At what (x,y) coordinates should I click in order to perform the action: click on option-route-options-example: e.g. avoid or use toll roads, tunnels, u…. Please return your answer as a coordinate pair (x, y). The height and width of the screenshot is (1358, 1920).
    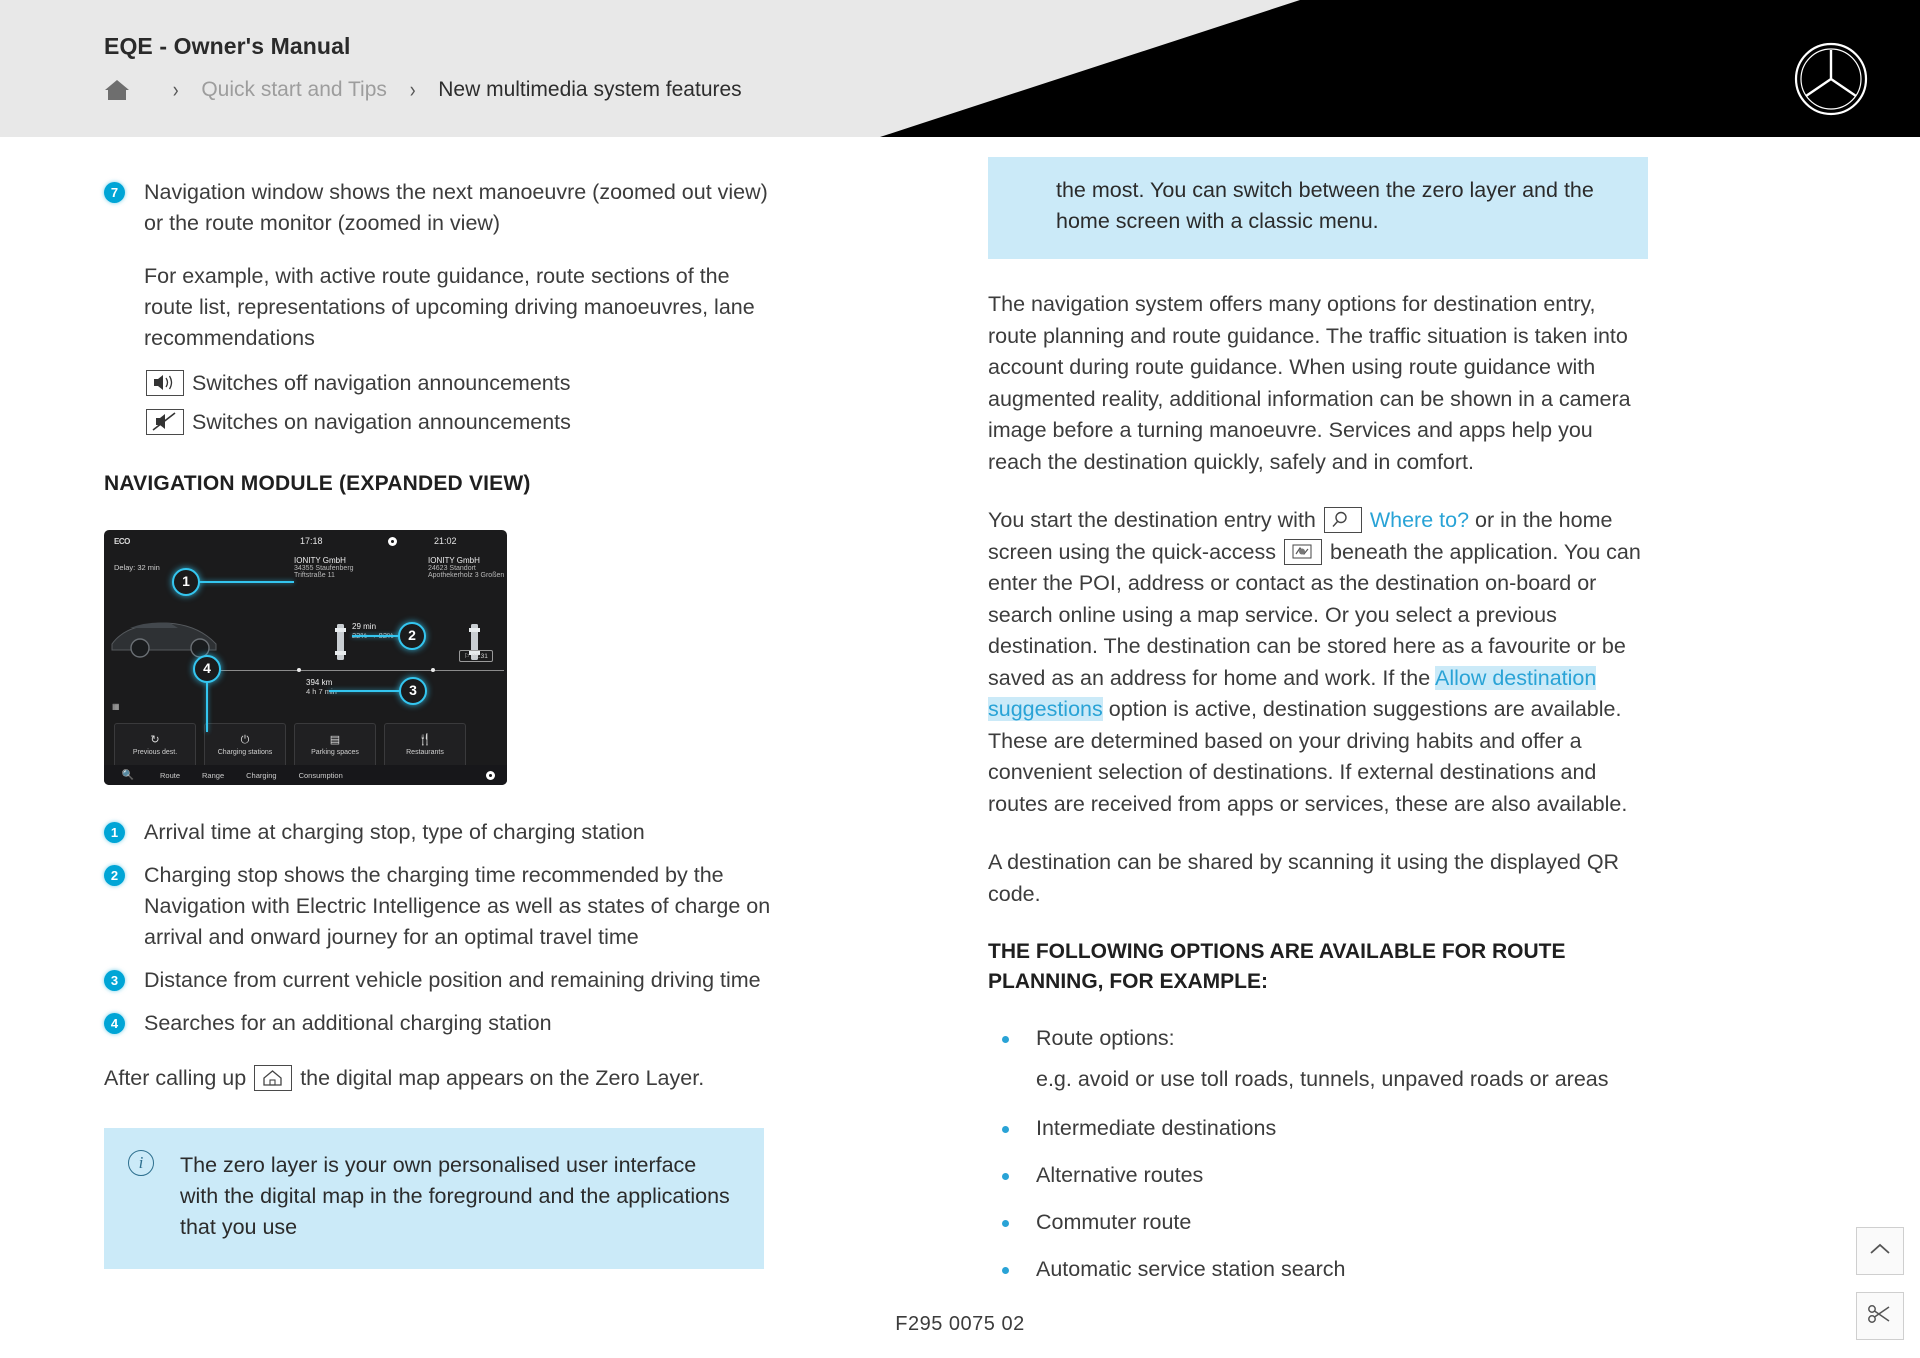
    Looking at the image, I should click on (1322, 1079).